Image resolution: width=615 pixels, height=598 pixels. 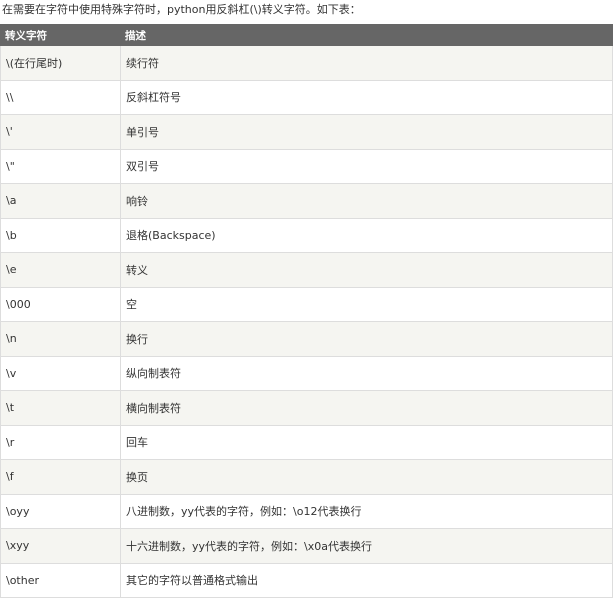 I want to click on escape-char-cell: \b, so click(x=60, y=235).